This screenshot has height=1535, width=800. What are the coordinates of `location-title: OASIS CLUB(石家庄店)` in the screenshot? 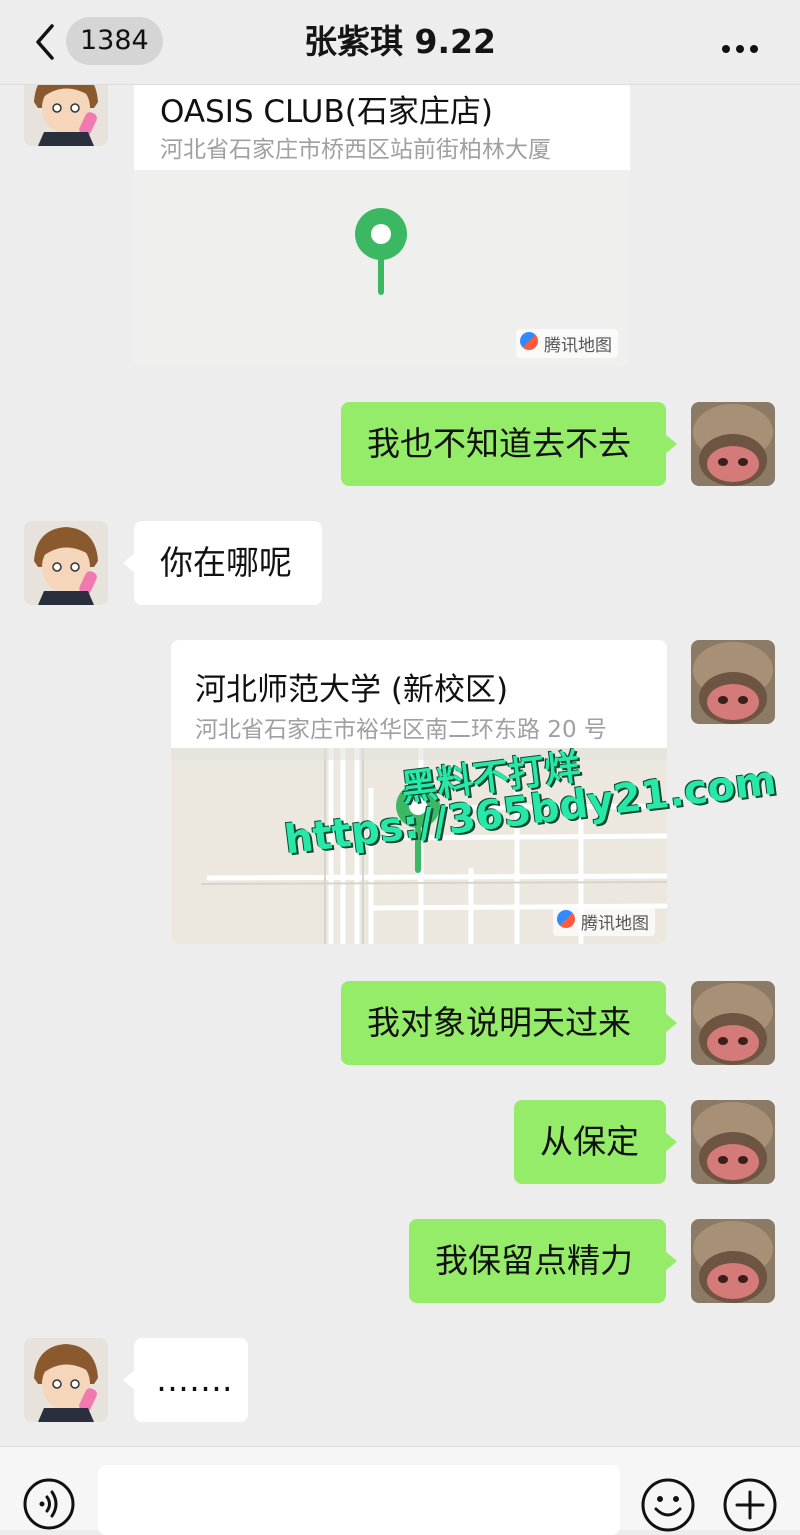 It's located at (326, 112).